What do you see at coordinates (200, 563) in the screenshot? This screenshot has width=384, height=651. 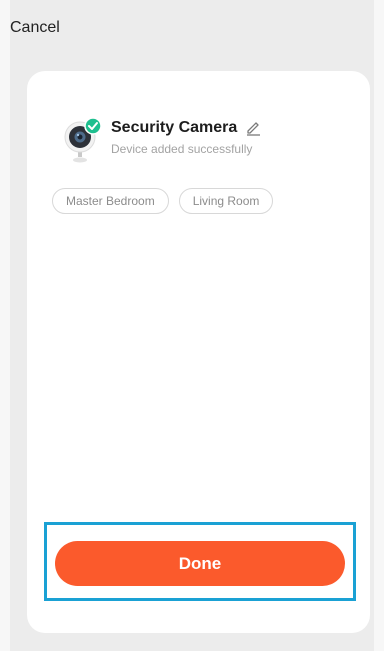 I see `done-button: Done` at bounding box center [200, 563].